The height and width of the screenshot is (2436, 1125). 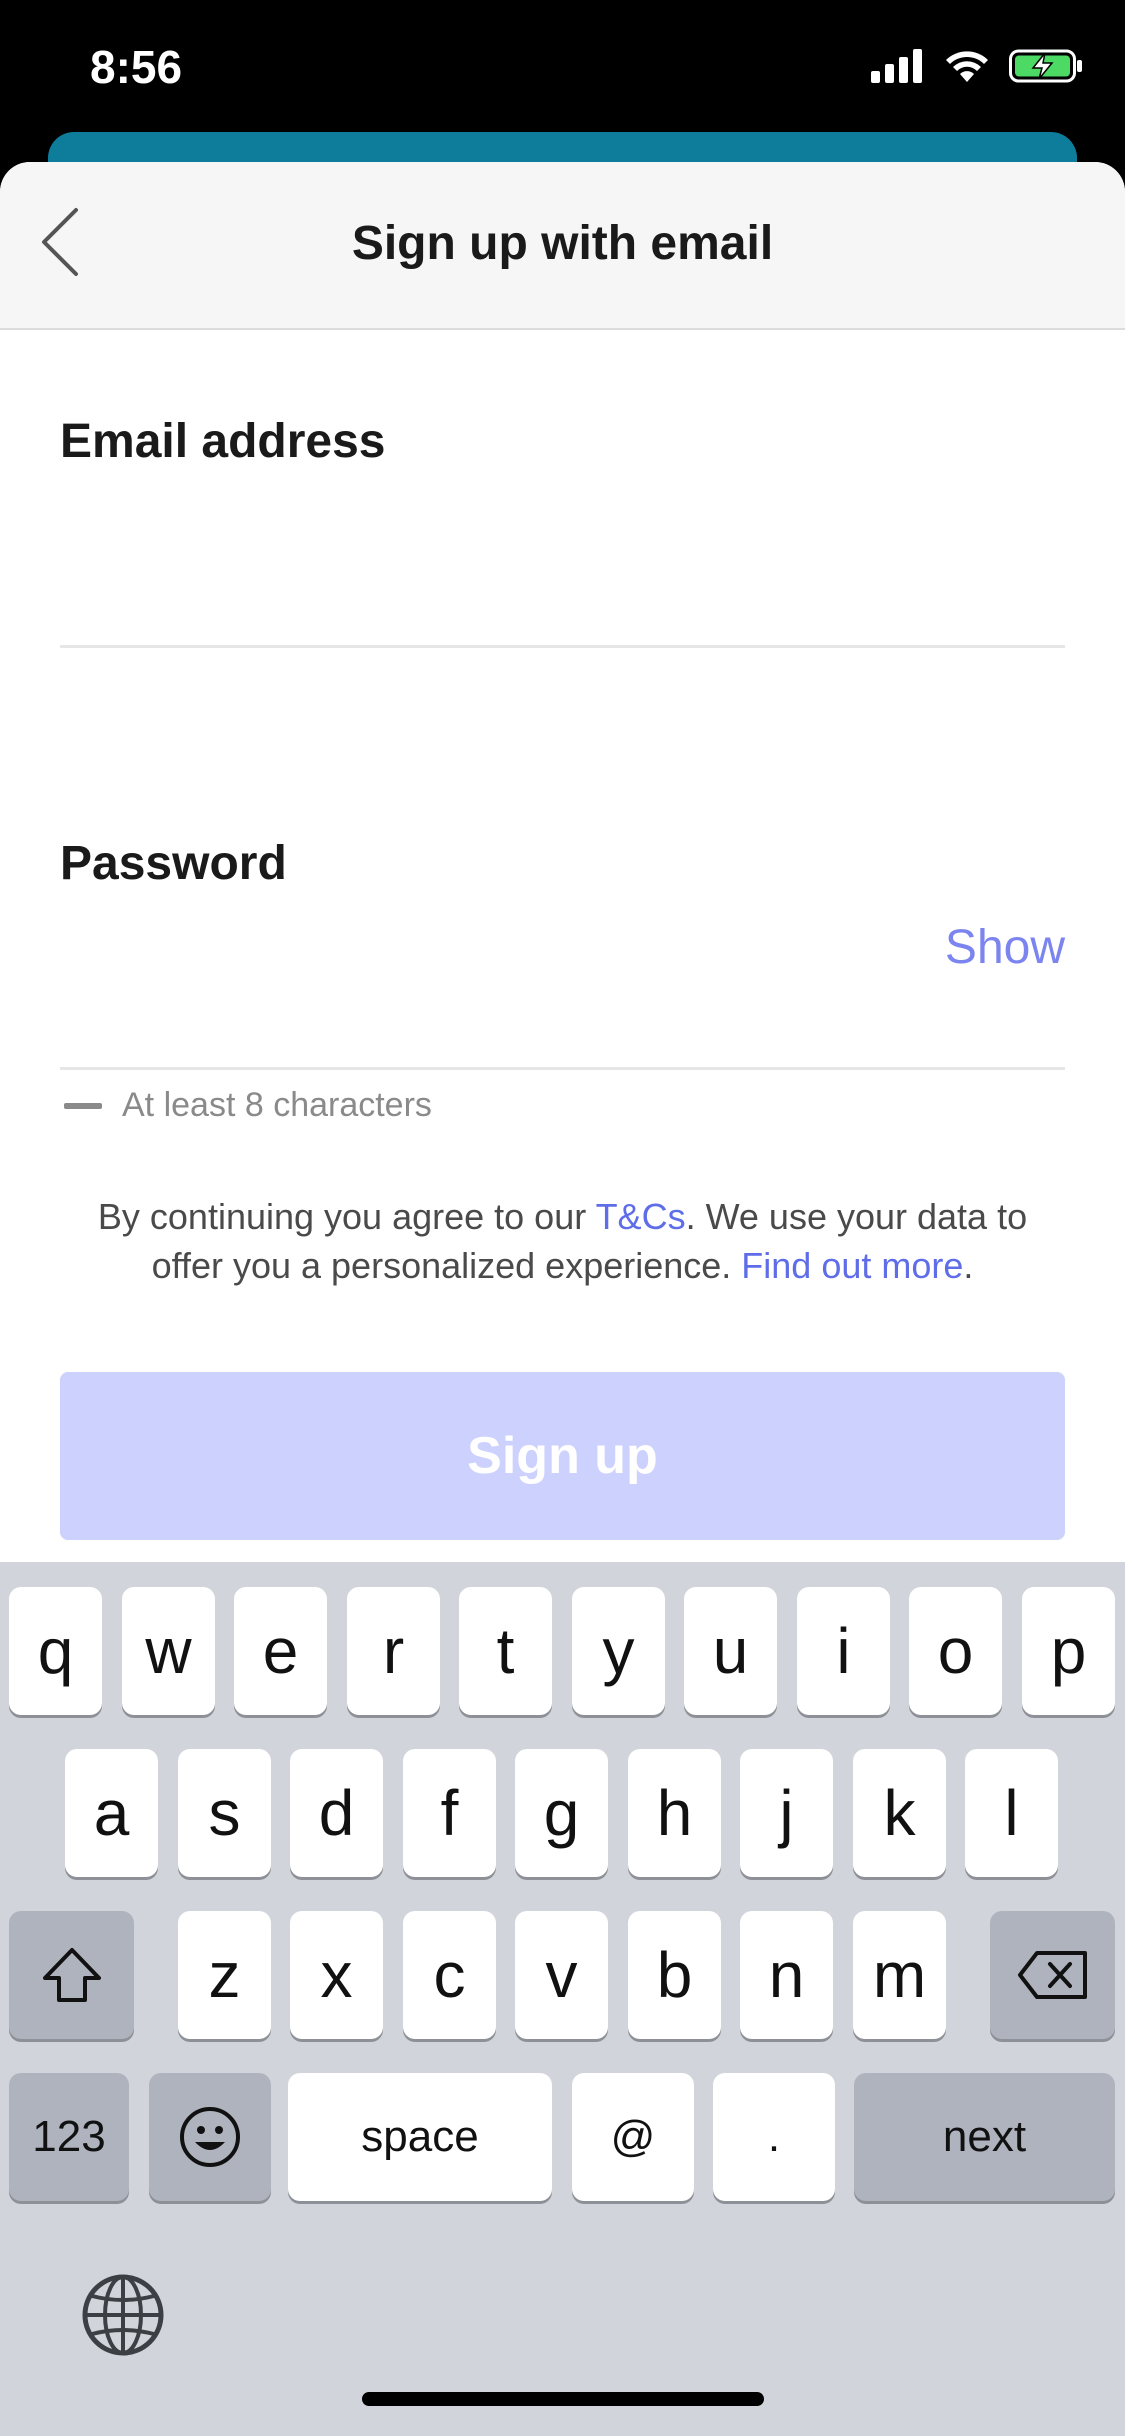 What do you see at coordinates (490, 1022) in the screenshot?
I see `password-field` at bounding box center [490, 1022].